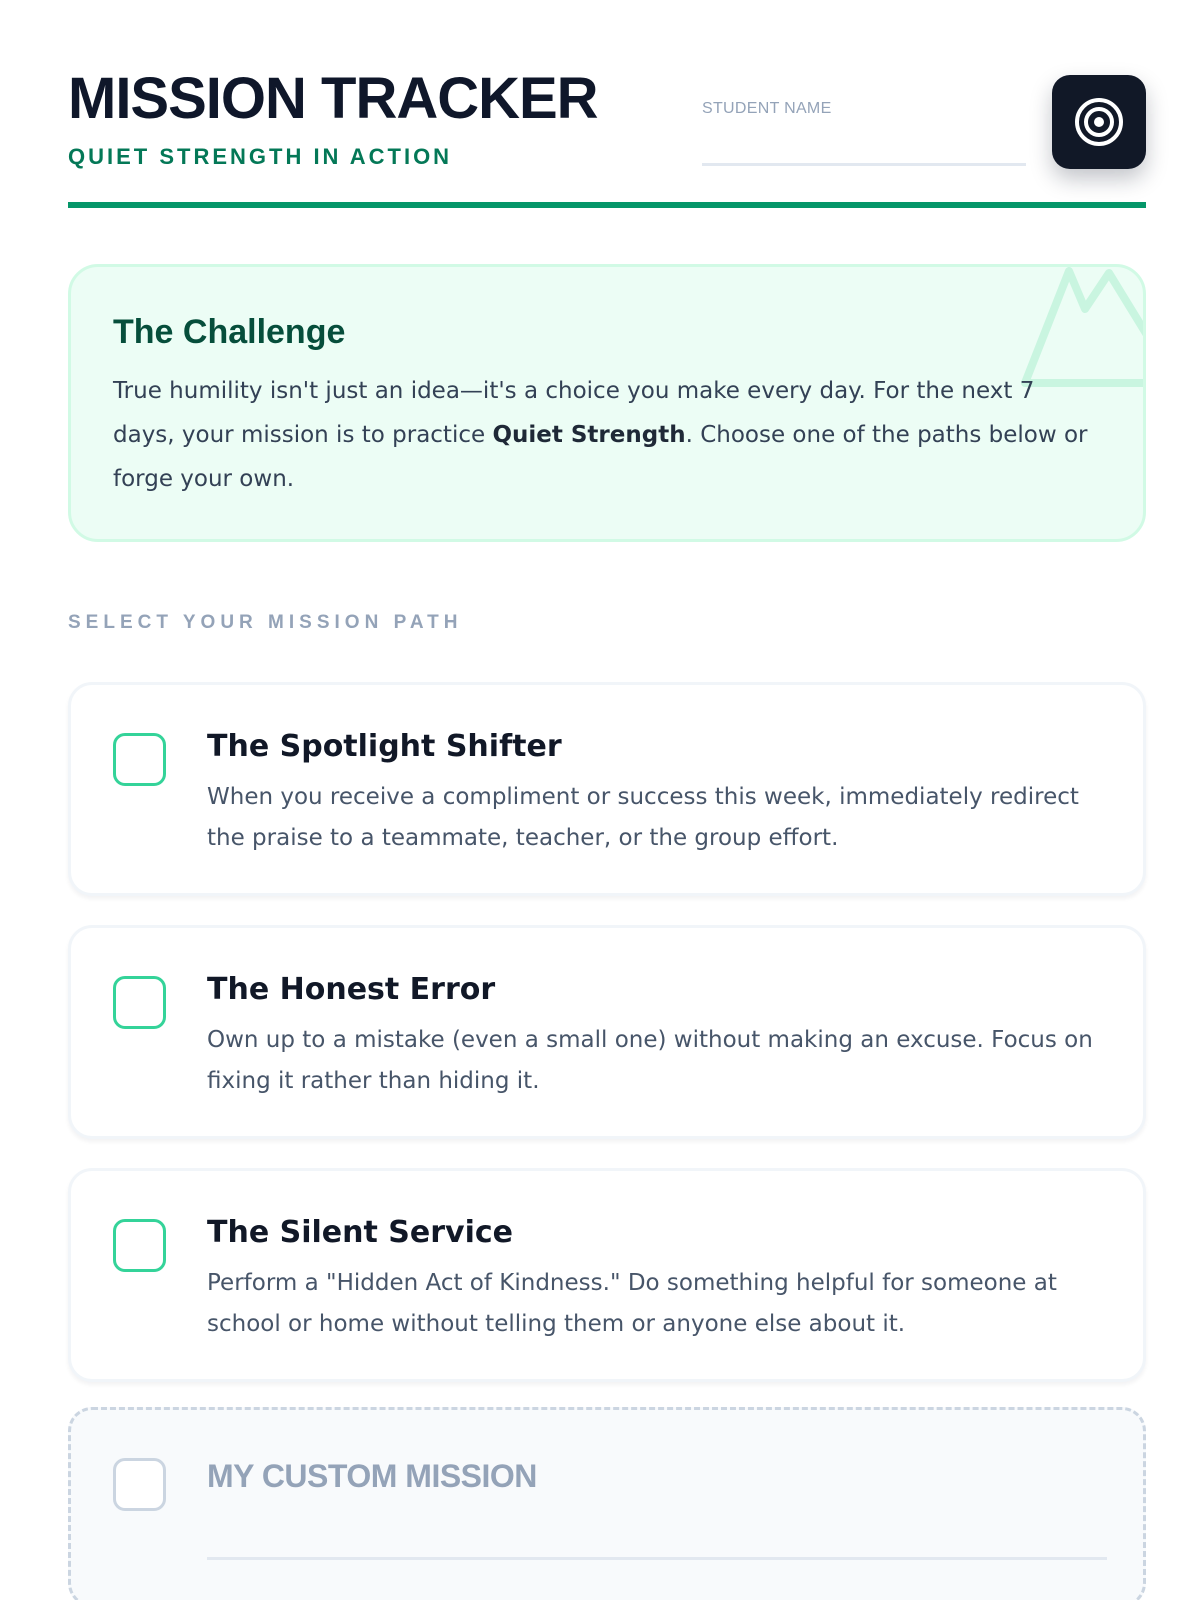 This screenshot has height=1600, width=1200. I want to click on custom-mission-card: MY CUSTOM MISSION, so click(607, 1503).